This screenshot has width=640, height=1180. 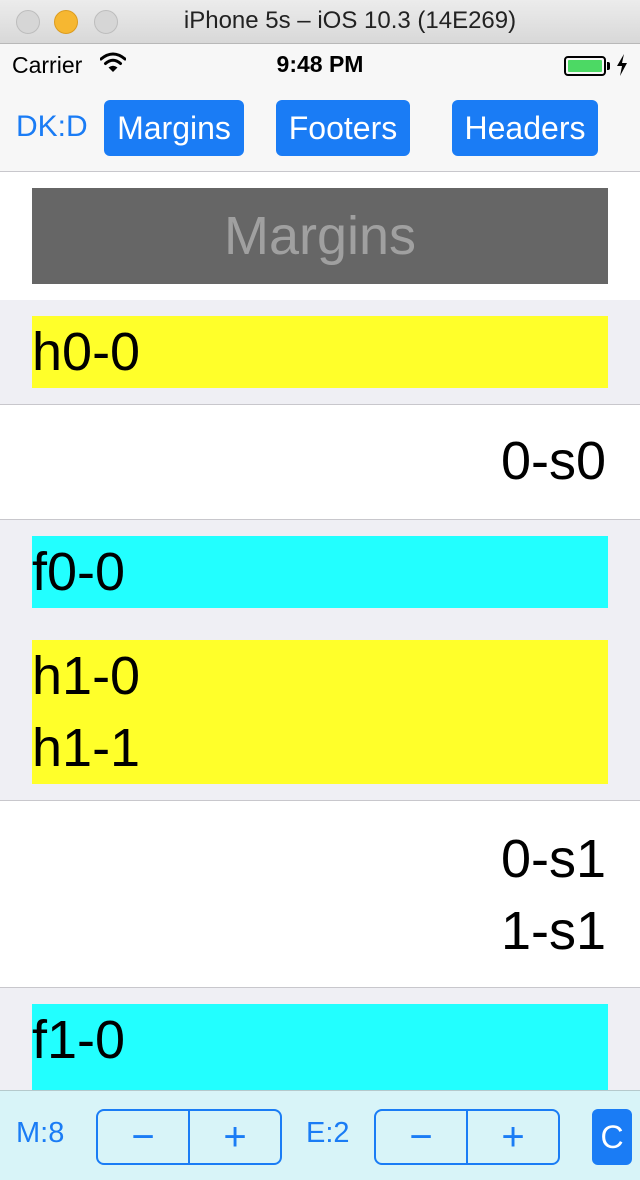 I want to click on c-button: C, so click(x=612, y=1137).